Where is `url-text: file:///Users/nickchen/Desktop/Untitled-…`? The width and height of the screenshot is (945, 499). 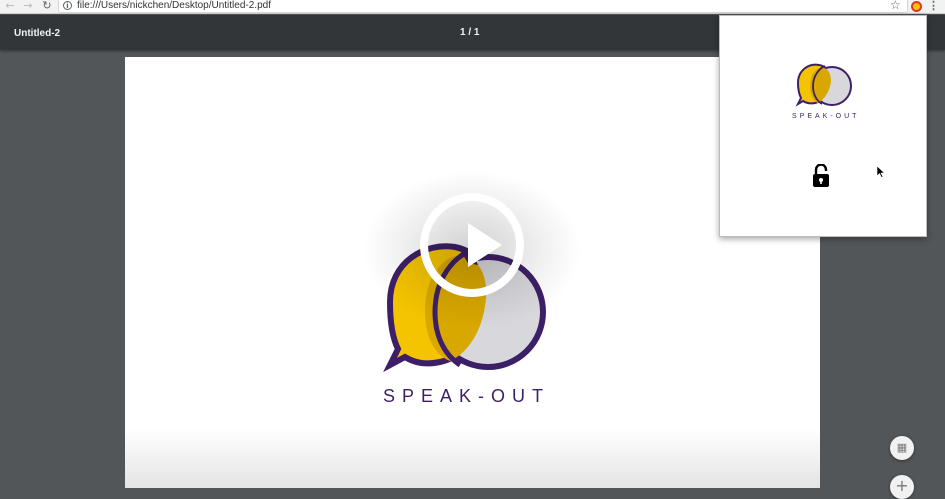 url-text: file:///Users/nickchen/Desktop/Untitled-… is located at coordinates (174, 6).